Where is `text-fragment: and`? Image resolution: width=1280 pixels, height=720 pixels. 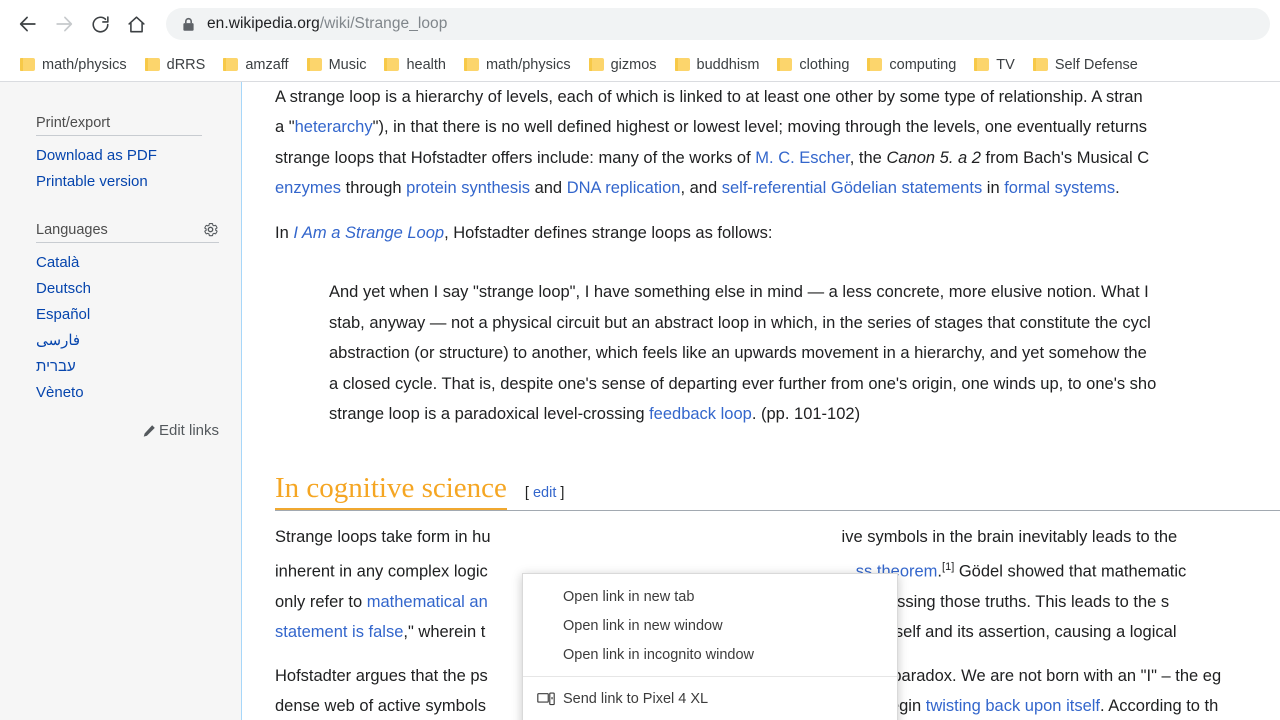
text-fragment: and is located at coordinates (548, 188).